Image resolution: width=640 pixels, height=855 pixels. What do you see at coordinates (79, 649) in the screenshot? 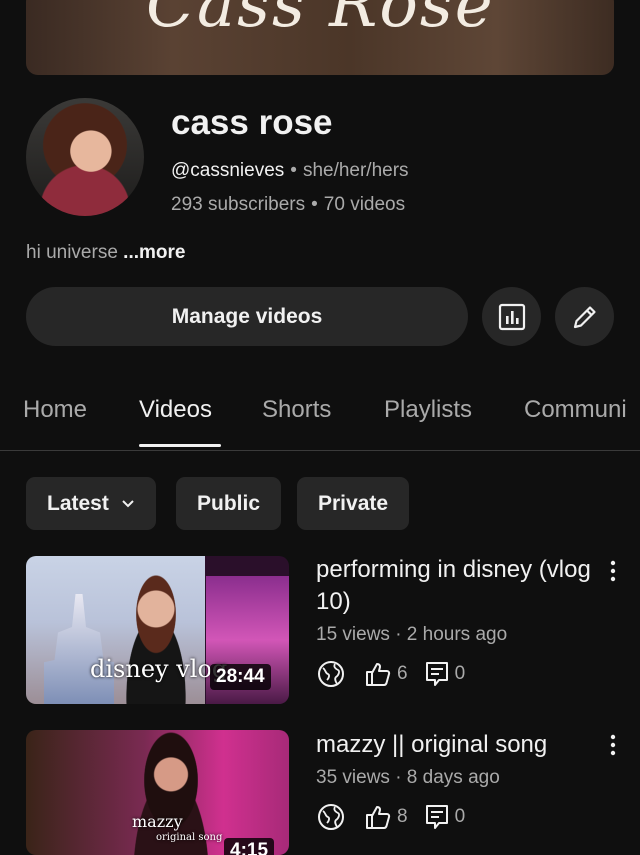
I see `castle-graphic` at bounding box center [79, 649].